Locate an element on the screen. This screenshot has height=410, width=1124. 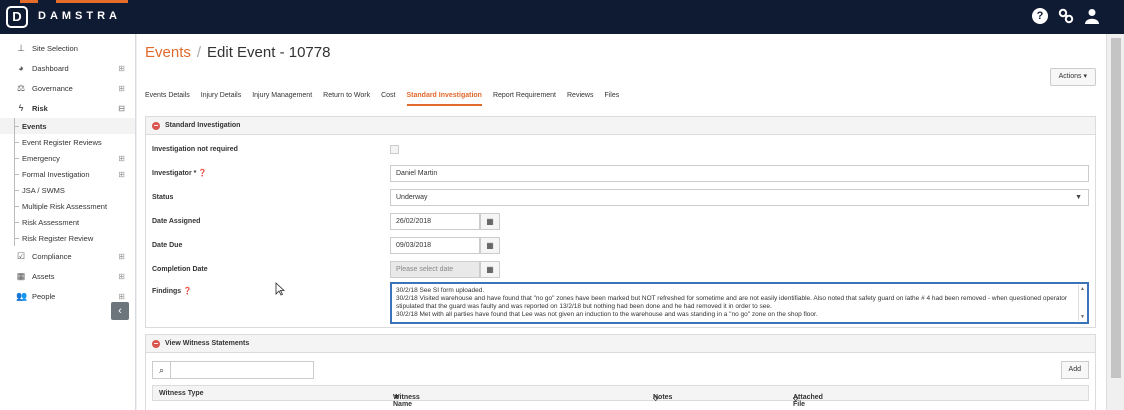
damstra-logo: D is located at coordinates (17, 17).